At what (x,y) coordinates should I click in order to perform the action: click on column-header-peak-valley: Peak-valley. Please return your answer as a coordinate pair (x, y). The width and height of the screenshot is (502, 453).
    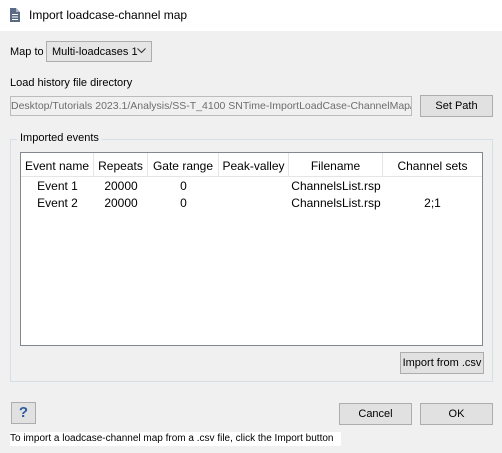
    Looking at the image, I should click on (254, 165).